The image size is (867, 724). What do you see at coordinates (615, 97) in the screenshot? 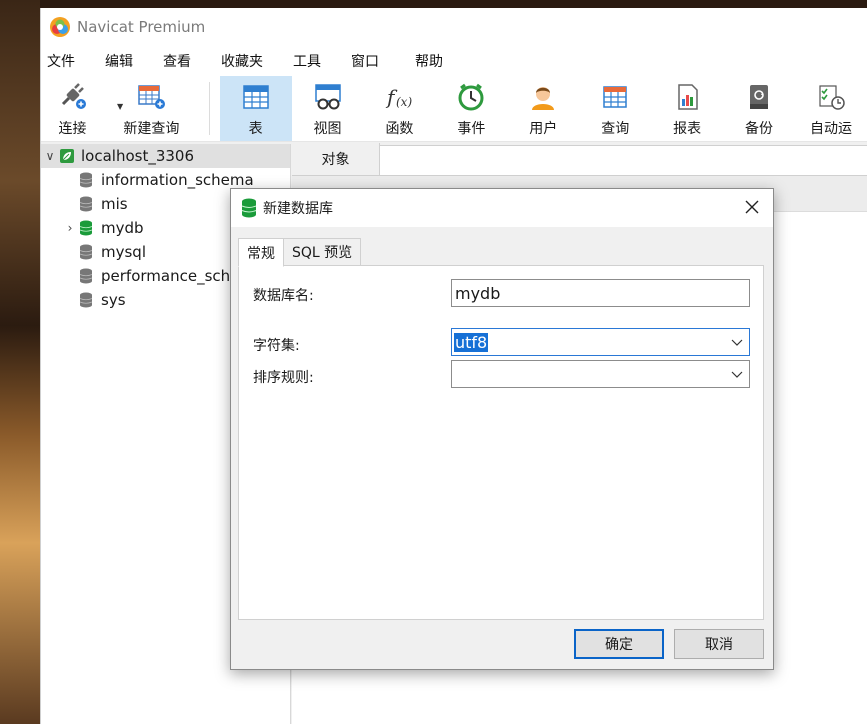
I see `query-icon` at bounding box center [615, 97].